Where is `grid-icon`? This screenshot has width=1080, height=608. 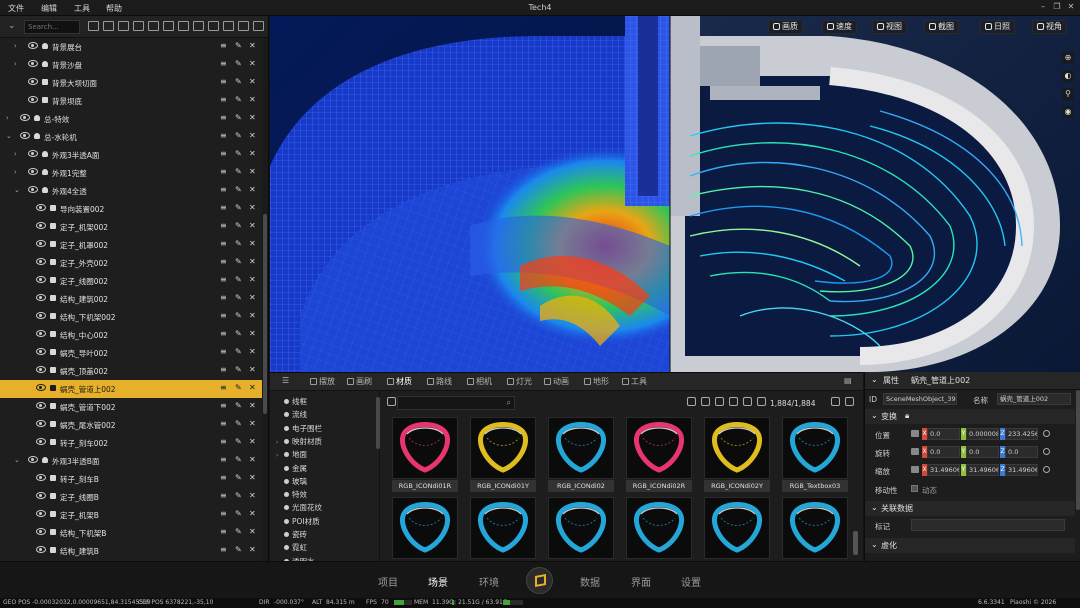
grid-icon is located at coordinates (213, 26).